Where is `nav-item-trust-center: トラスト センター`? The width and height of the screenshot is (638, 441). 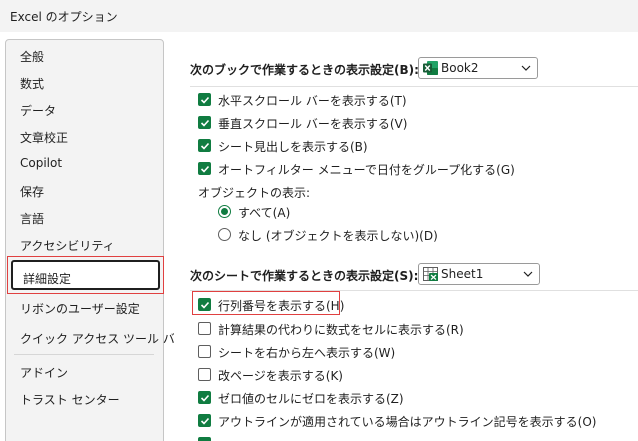
nav-item-trust-center: トラスト センター is located at coordinates (70, 399).